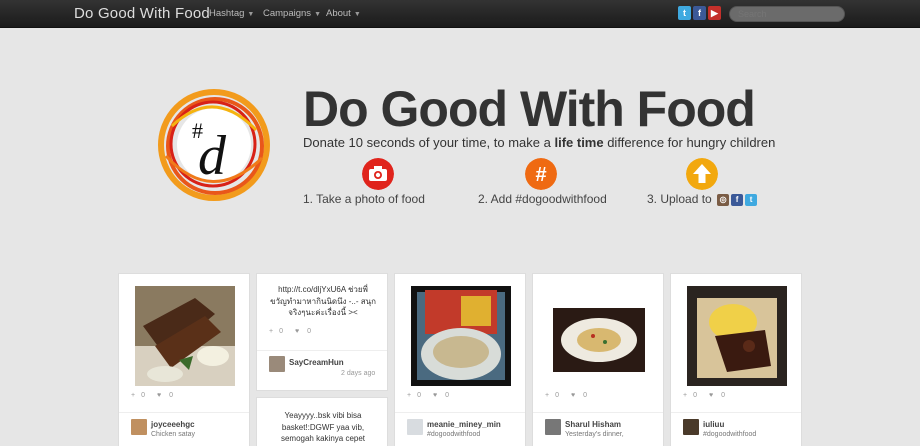 The width and height of the screenshot is (920, 446). Describe the element at coordinates (142, 13) in the screenshot. I see `brand-link: Do Good With Food` at that location.